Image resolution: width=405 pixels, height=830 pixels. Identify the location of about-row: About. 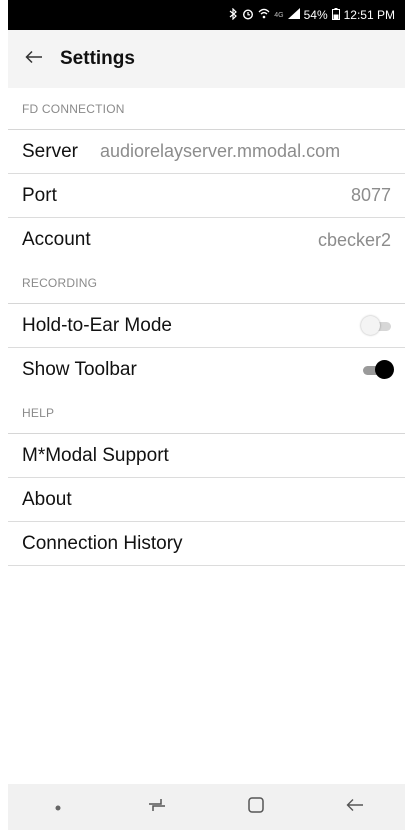
(206, 500).